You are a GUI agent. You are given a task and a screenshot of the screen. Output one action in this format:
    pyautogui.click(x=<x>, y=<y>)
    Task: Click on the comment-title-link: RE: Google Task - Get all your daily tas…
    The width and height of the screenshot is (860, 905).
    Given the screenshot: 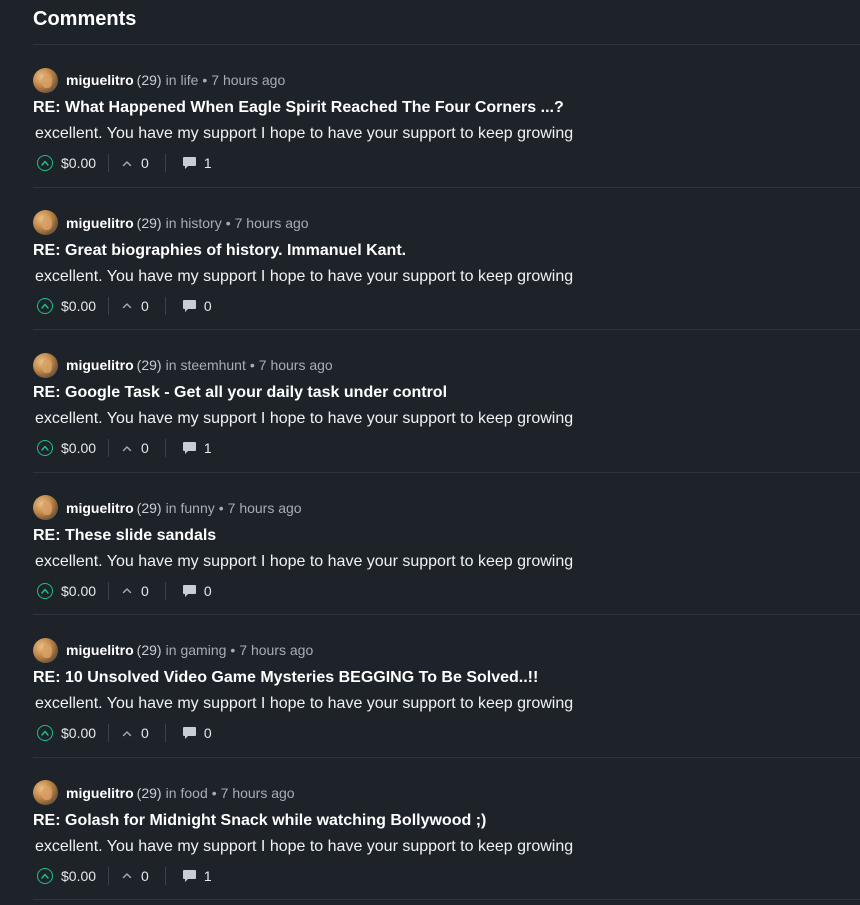 What is the action you would take?
    pyautogui.click(x=240, y=393)
    